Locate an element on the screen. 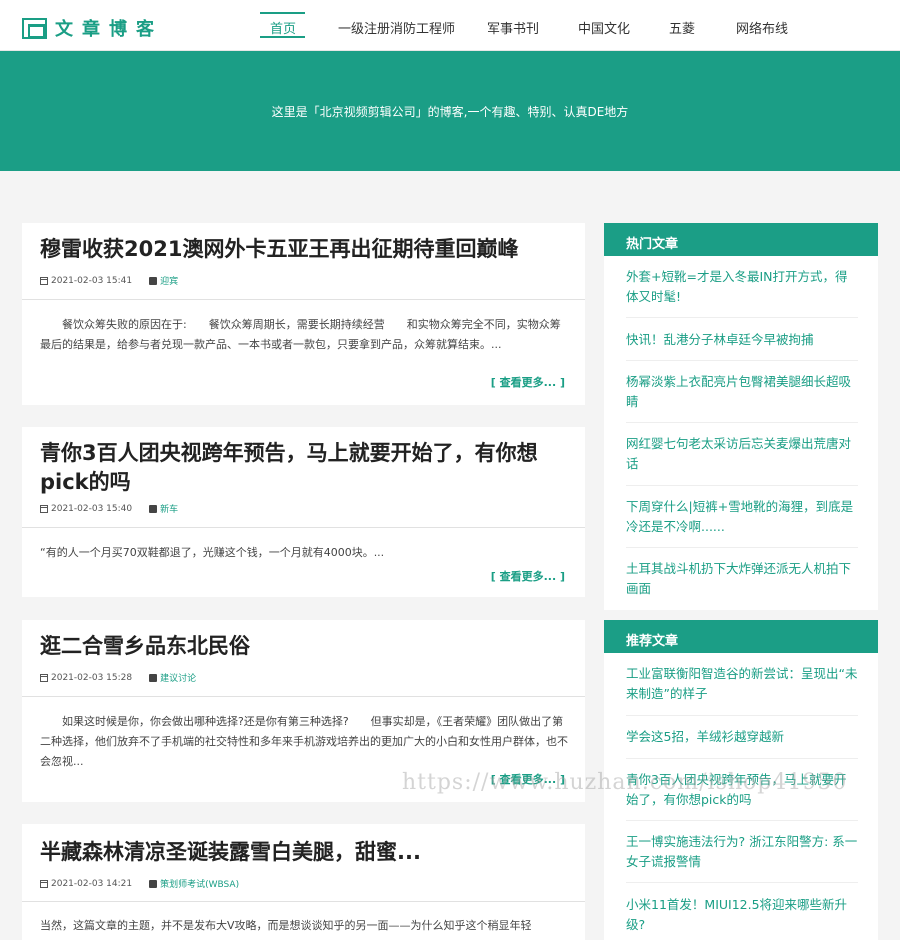 This screenshot has width=900, height=940. sidebar-link: 土耳其战斗机扔下大炸弹还派无人机拍下画面 is located at coordinates (742, 579).